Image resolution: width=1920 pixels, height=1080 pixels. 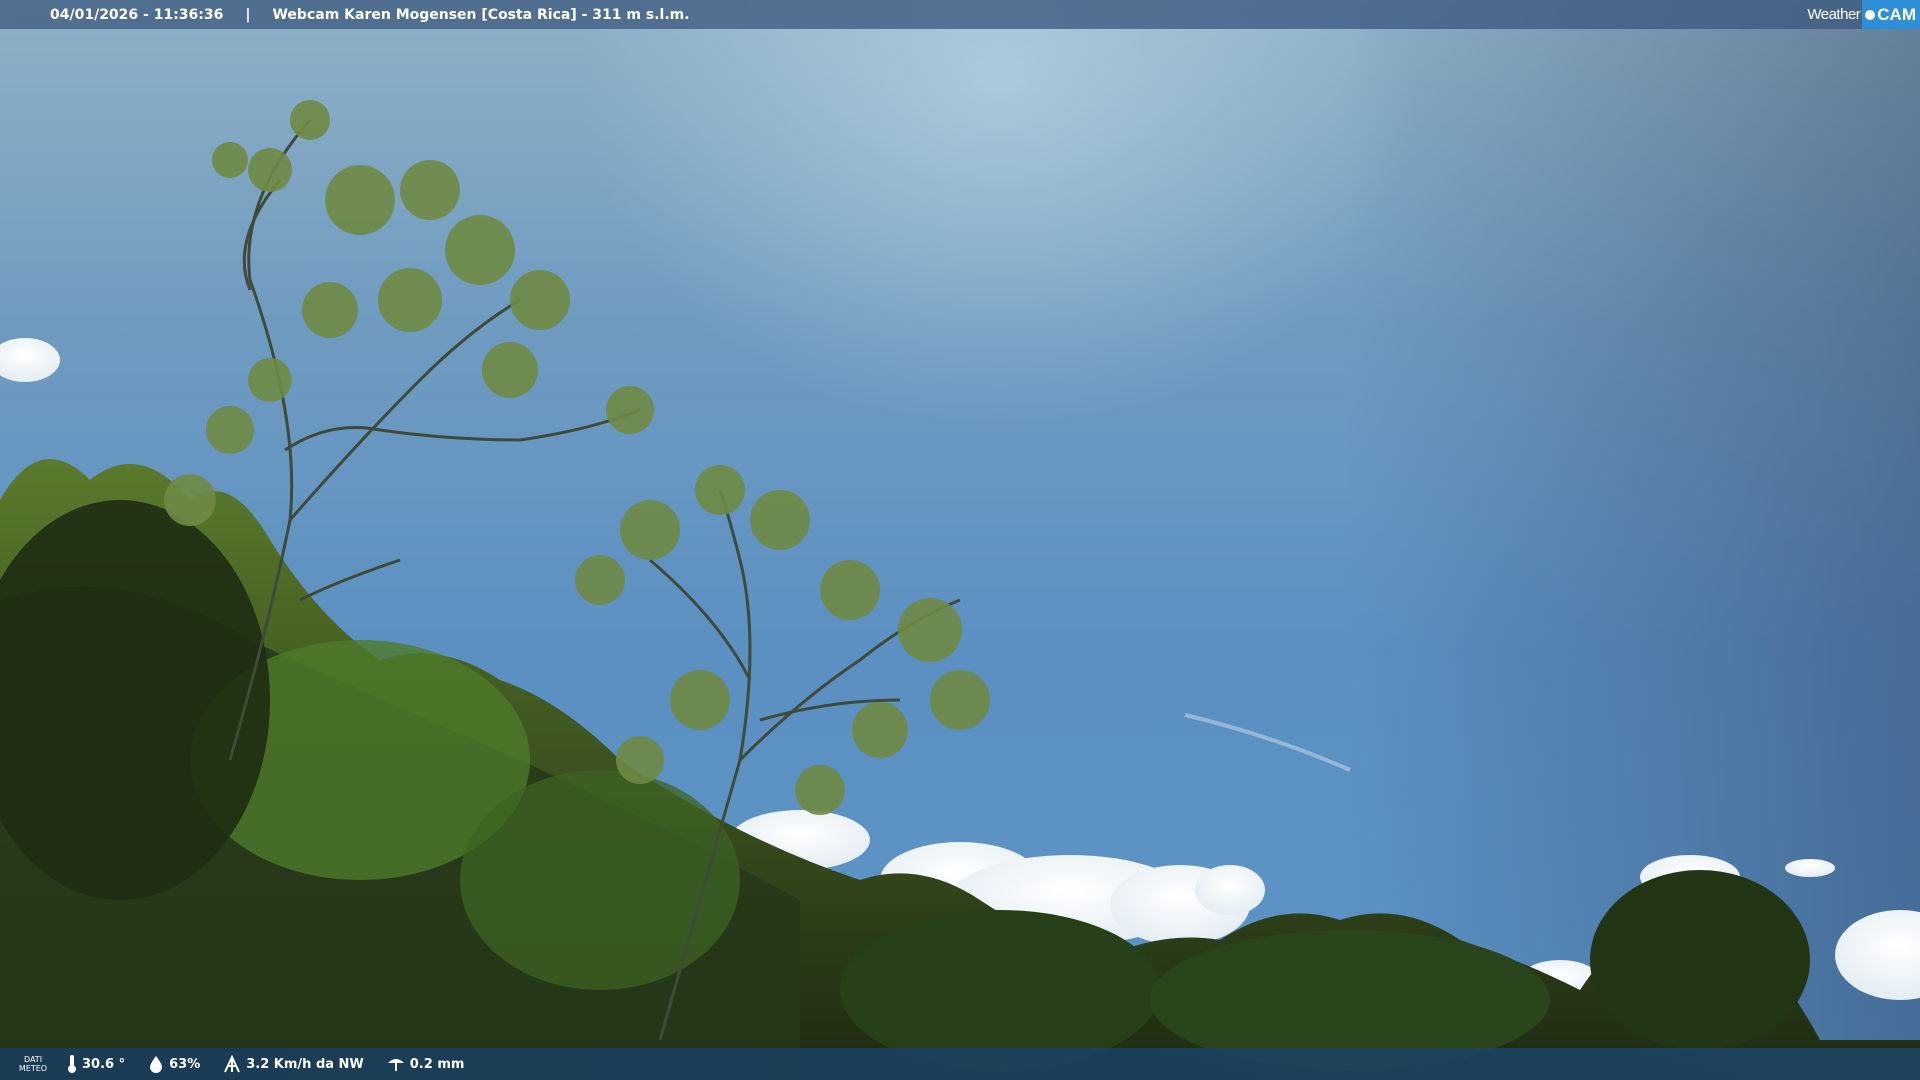 I want to click on wind-metric: 3.2 Km/h da NW, so click(x=293, y=1064).